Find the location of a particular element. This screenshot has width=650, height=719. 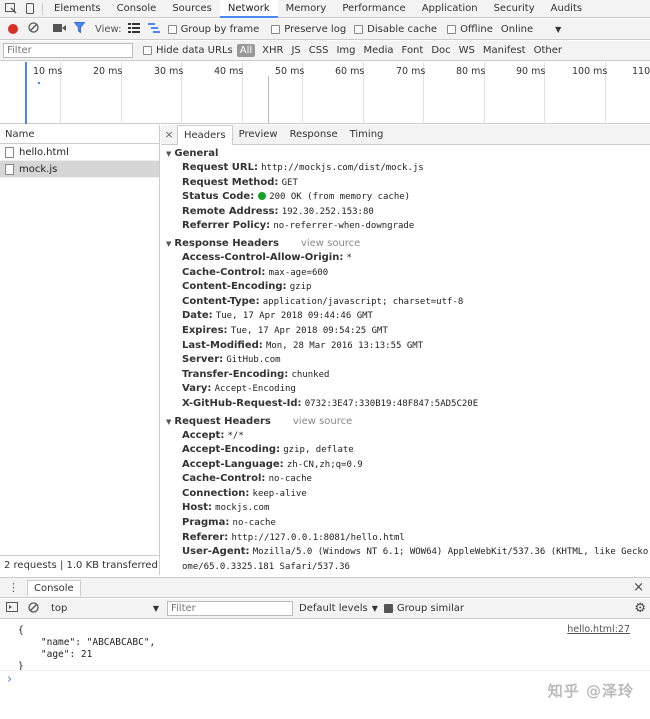

filter-type-media: Media is located at coordinates (379, 50).